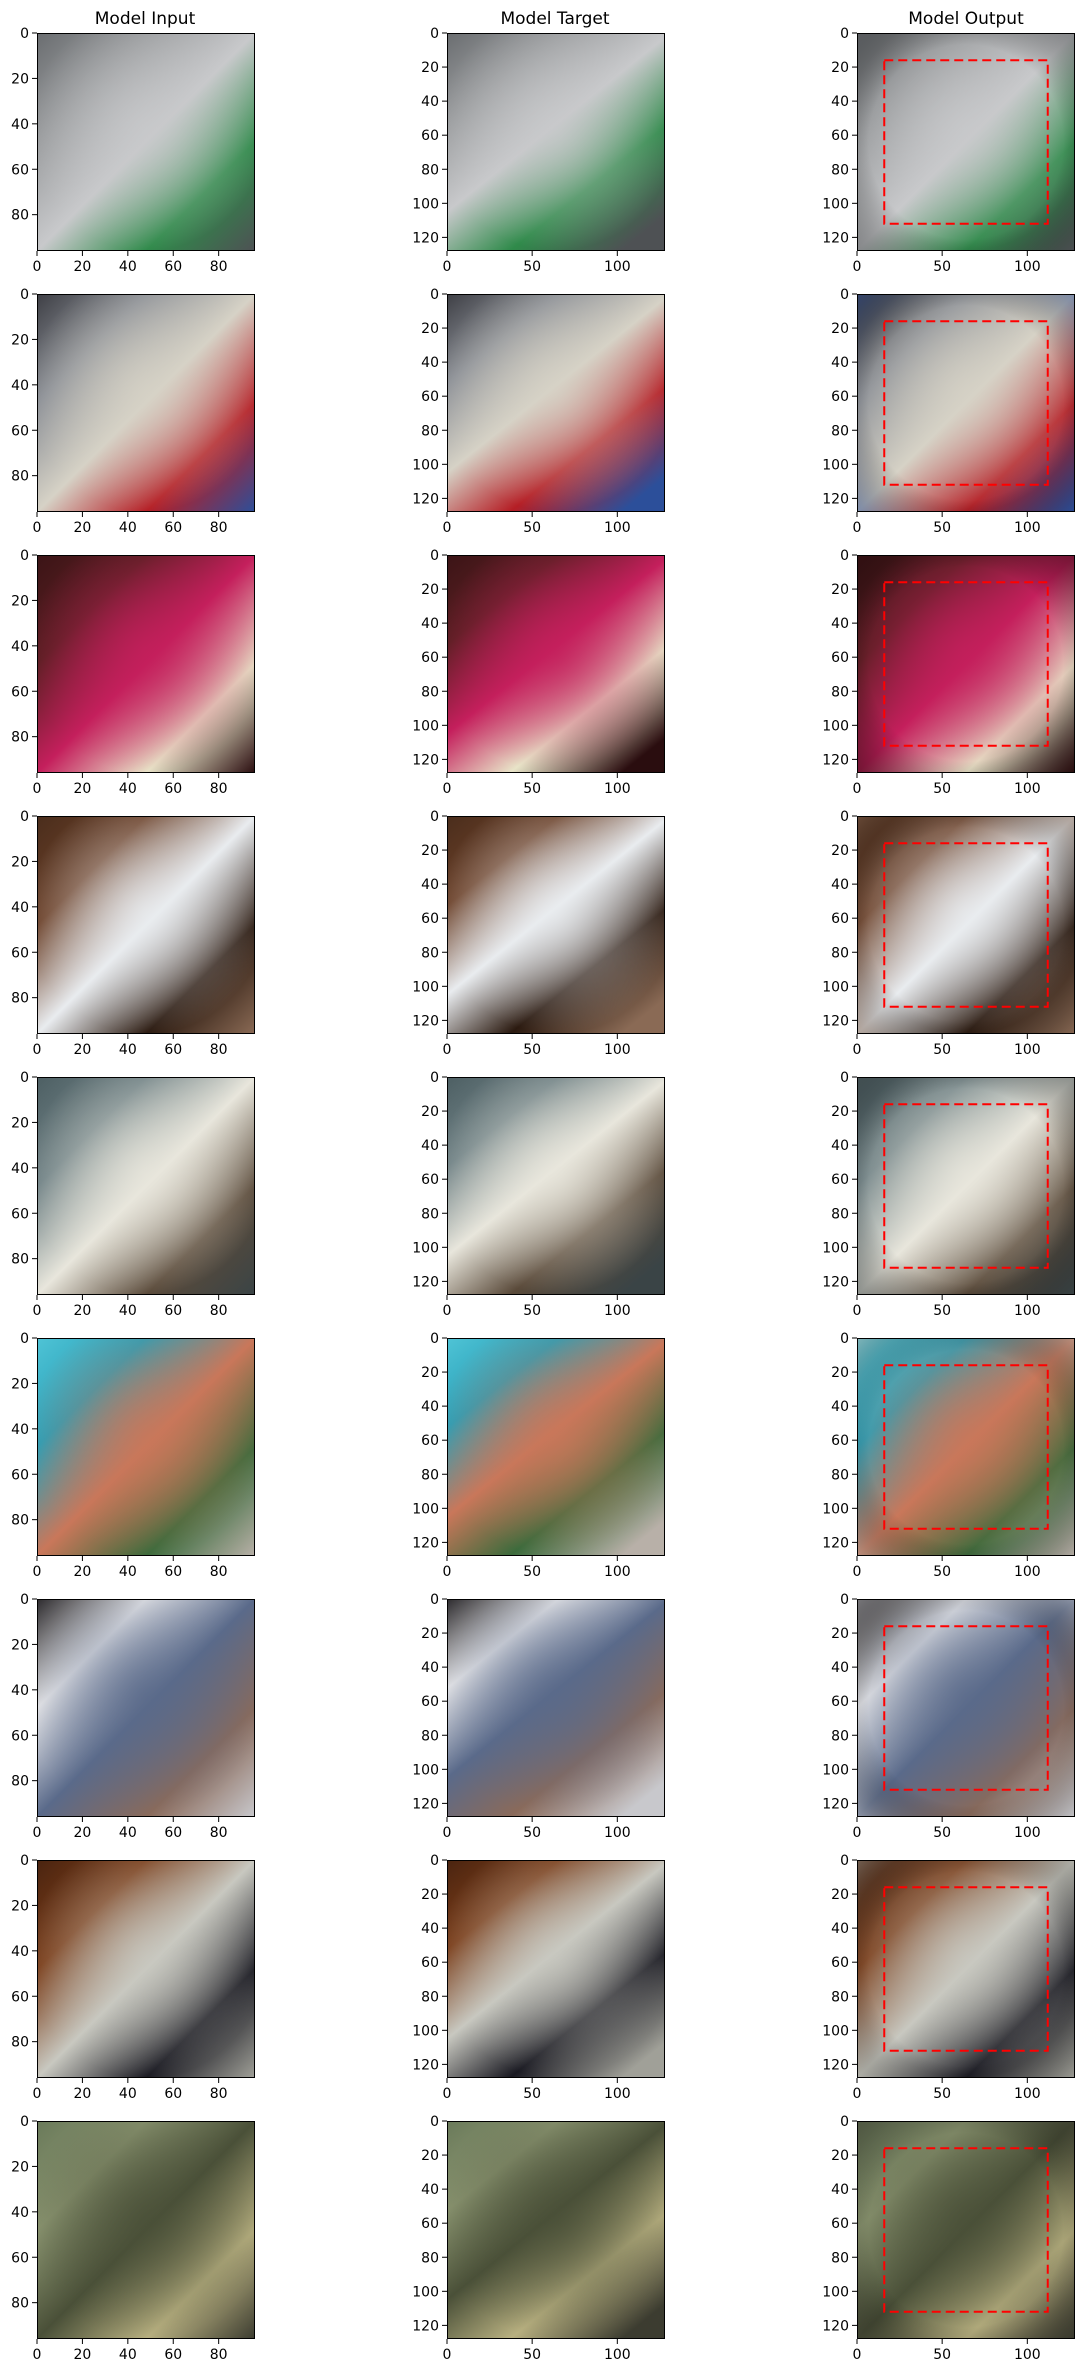  What do you see at coordinates (948, 1455) in the screenshot?
I see `panel-r6-output: 0204060801001200 50 100` at bounding box center [948, 1455].